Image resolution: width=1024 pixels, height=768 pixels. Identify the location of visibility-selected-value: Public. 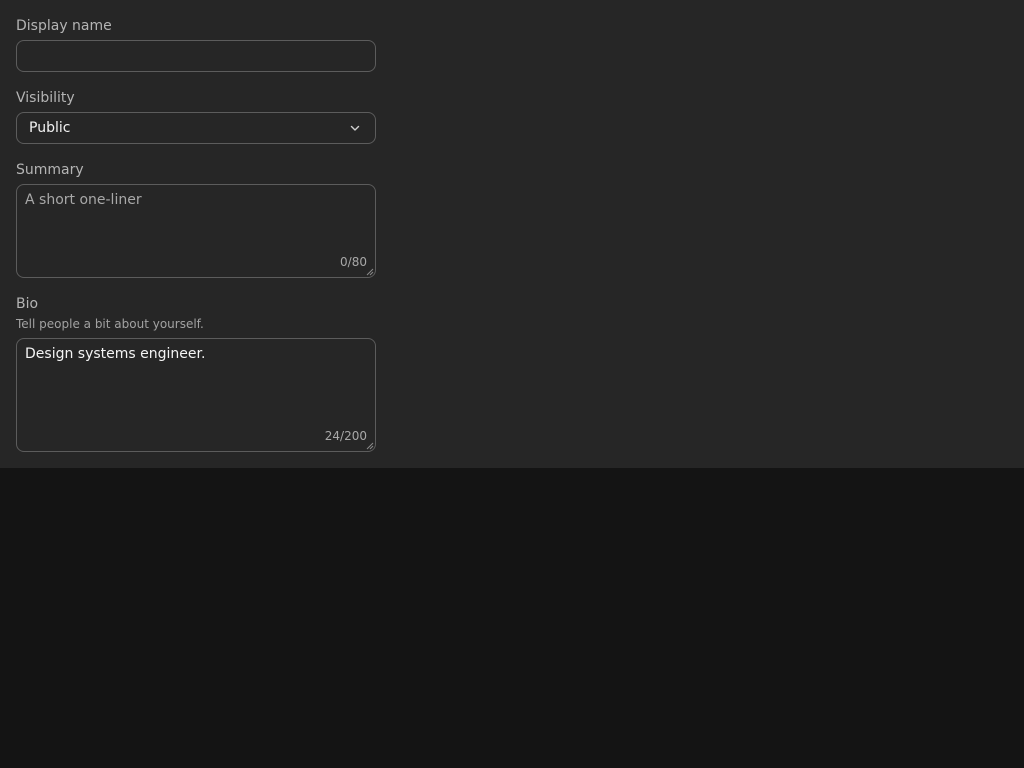
(50, 128).